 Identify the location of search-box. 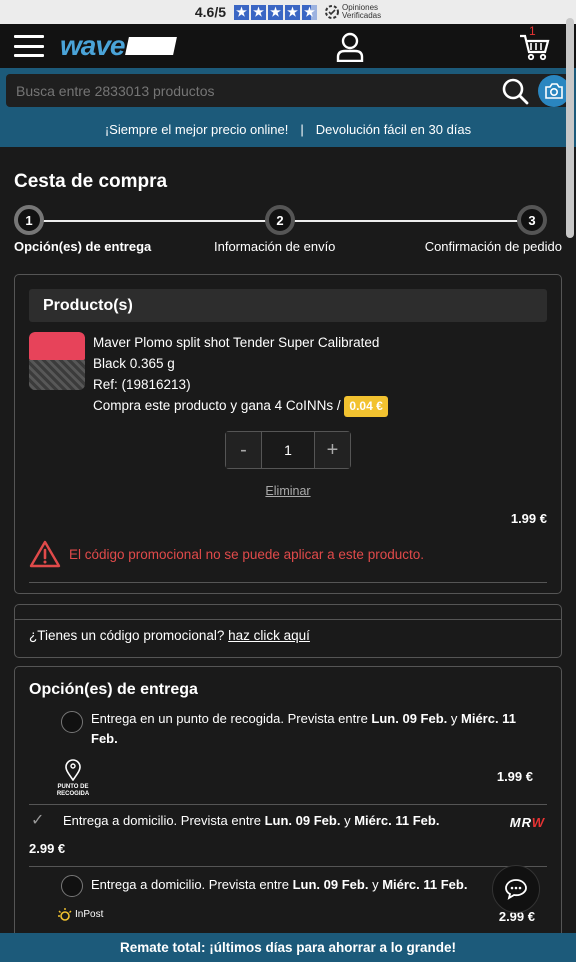
(288, 90).